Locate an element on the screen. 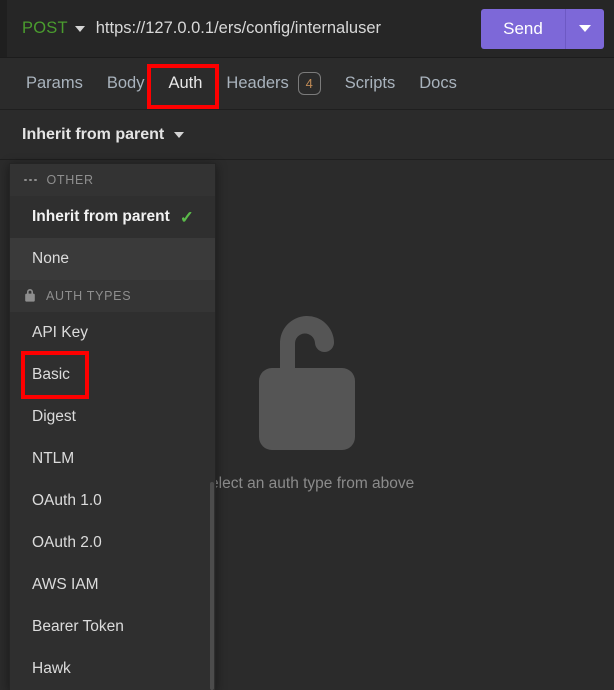 The image size is (614, 690). request-tab-bar: Params Body Auth Headers 4 Scripts Docs is located at coordinates (307, 84).